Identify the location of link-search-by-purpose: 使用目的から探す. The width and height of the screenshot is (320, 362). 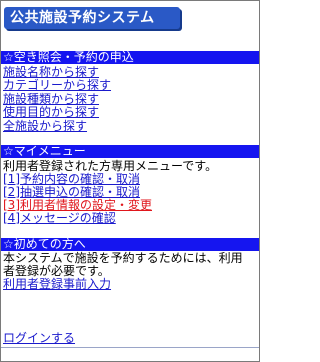
(51, 112).